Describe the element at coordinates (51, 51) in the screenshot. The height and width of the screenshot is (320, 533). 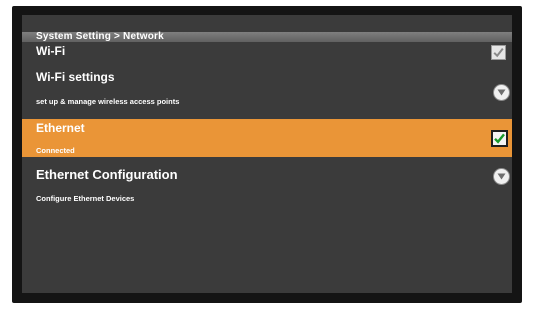
I see `wifi-label: Wi-Fi` at that location.